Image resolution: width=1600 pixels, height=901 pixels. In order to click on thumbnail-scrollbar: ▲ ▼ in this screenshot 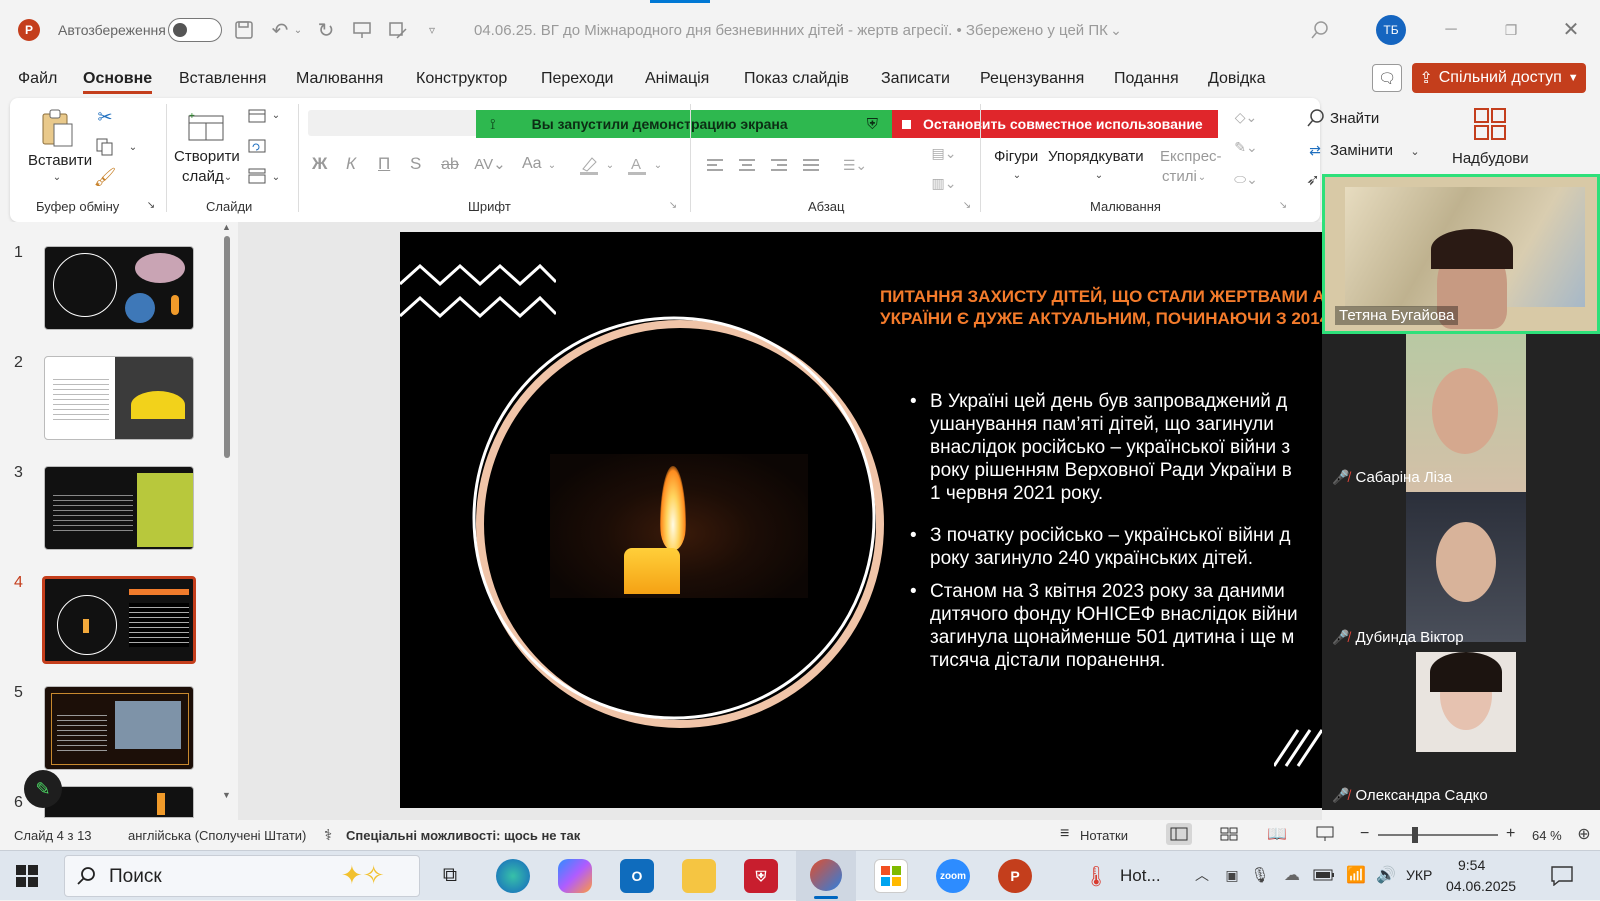, I will do `click(227, 511)`.